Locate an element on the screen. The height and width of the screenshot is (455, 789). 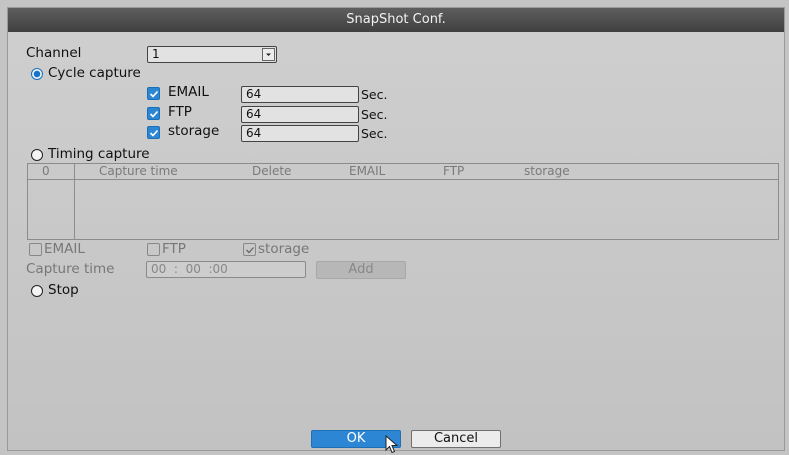
col-delete: Delete is located at coordinates (272, 171).